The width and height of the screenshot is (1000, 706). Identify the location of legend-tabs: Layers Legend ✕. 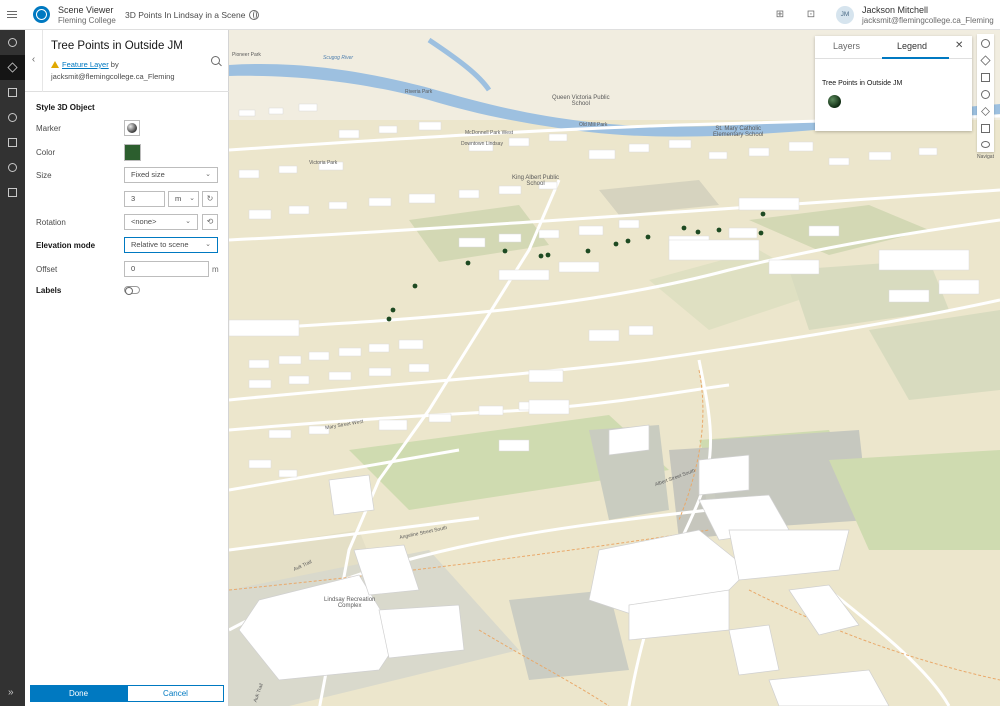
(893, 47).